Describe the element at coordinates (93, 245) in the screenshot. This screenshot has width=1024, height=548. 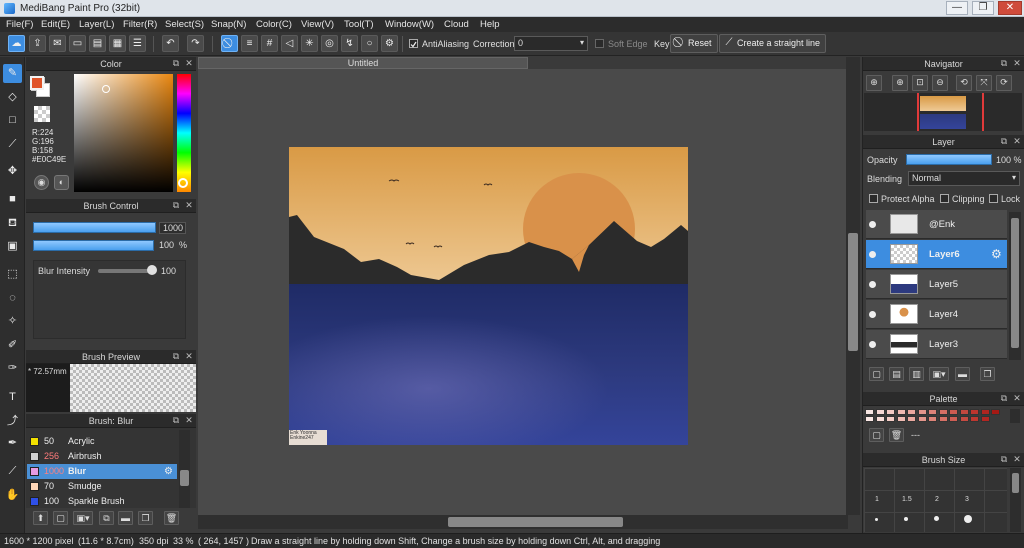
I see `brush-opacity-slider` at that location.